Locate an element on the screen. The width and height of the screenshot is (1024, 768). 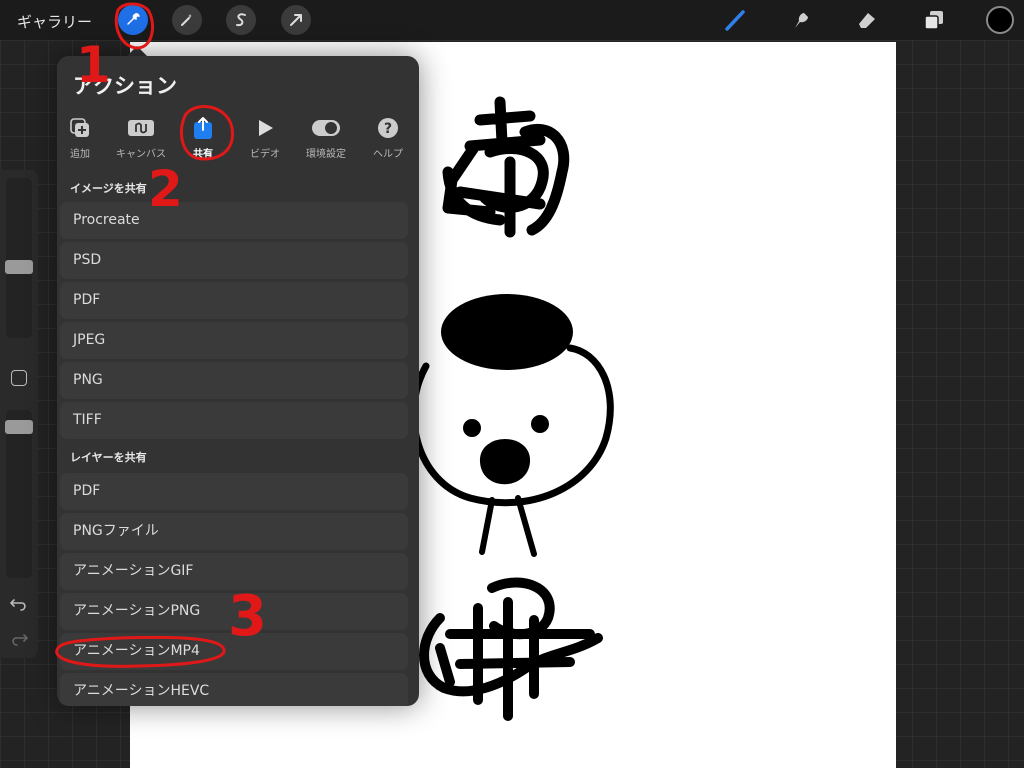
share-icon is located at coordinates (203, 128).